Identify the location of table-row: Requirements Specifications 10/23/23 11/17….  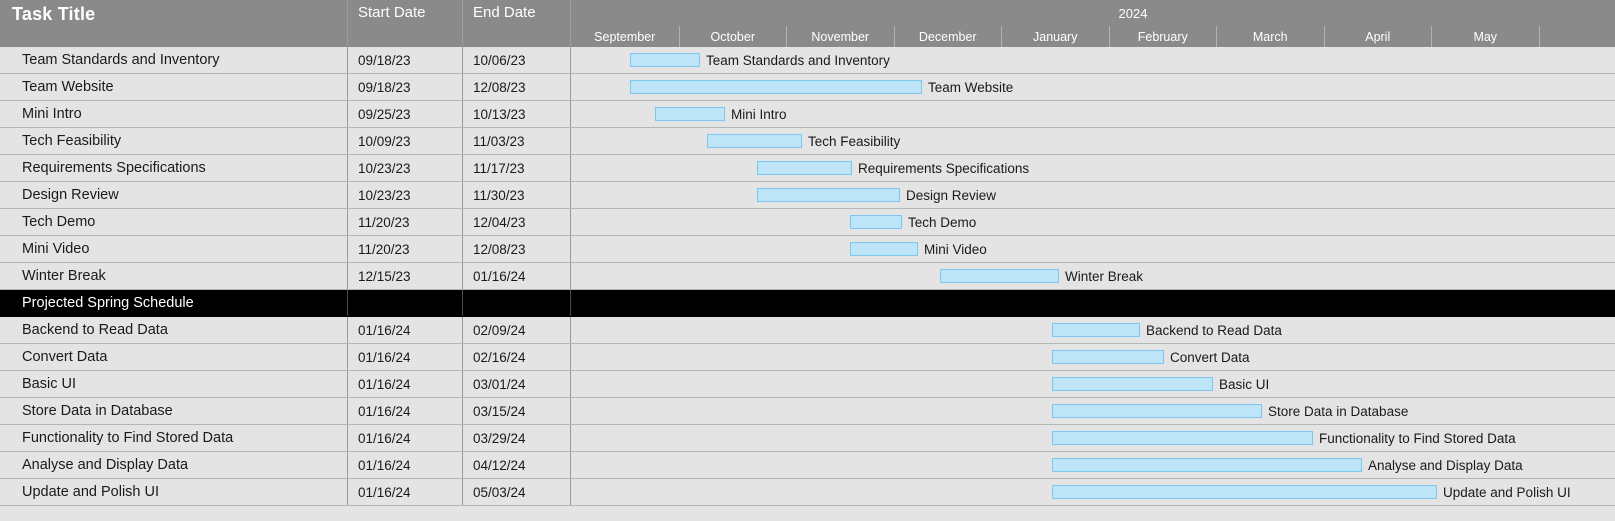
(807, 168).